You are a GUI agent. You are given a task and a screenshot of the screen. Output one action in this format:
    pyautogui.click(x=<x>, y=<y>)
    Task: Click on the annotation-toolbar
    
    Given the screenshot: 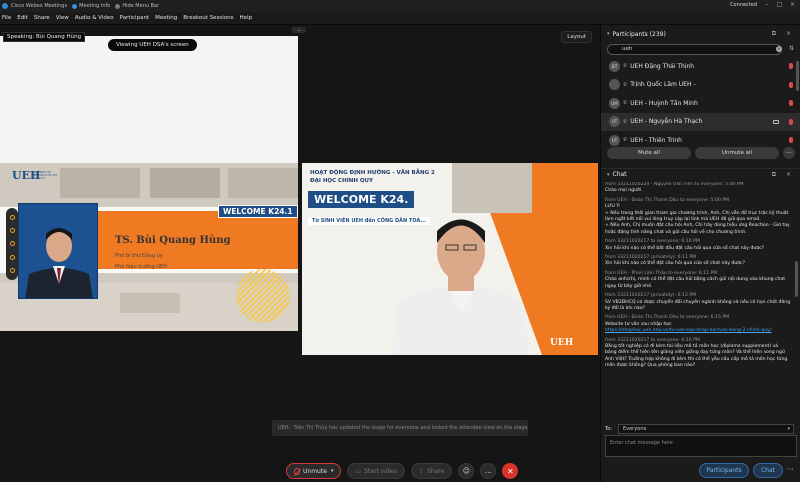 What is the action you would take?
    pyautogui.click(x=12, y=244)
    